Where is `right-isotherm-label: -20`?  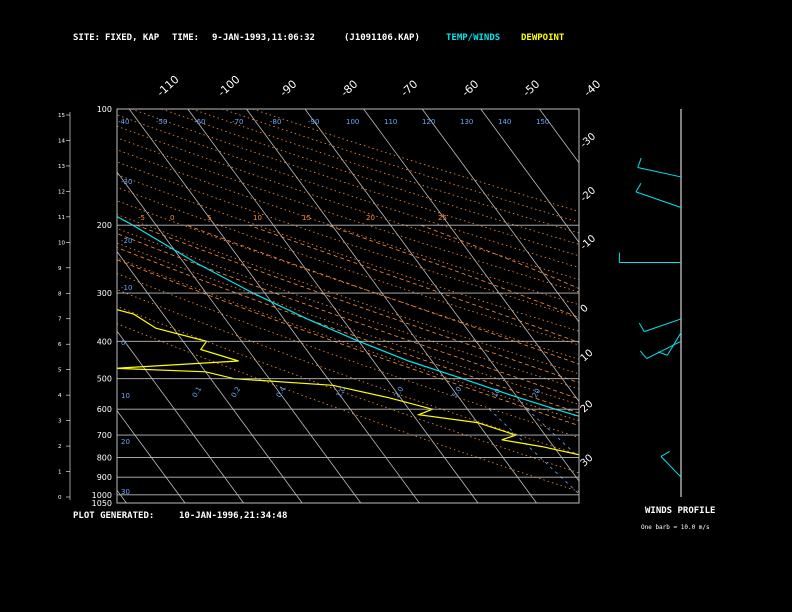 right-isotherm-label: -20 is located at coordinates (589, 194).